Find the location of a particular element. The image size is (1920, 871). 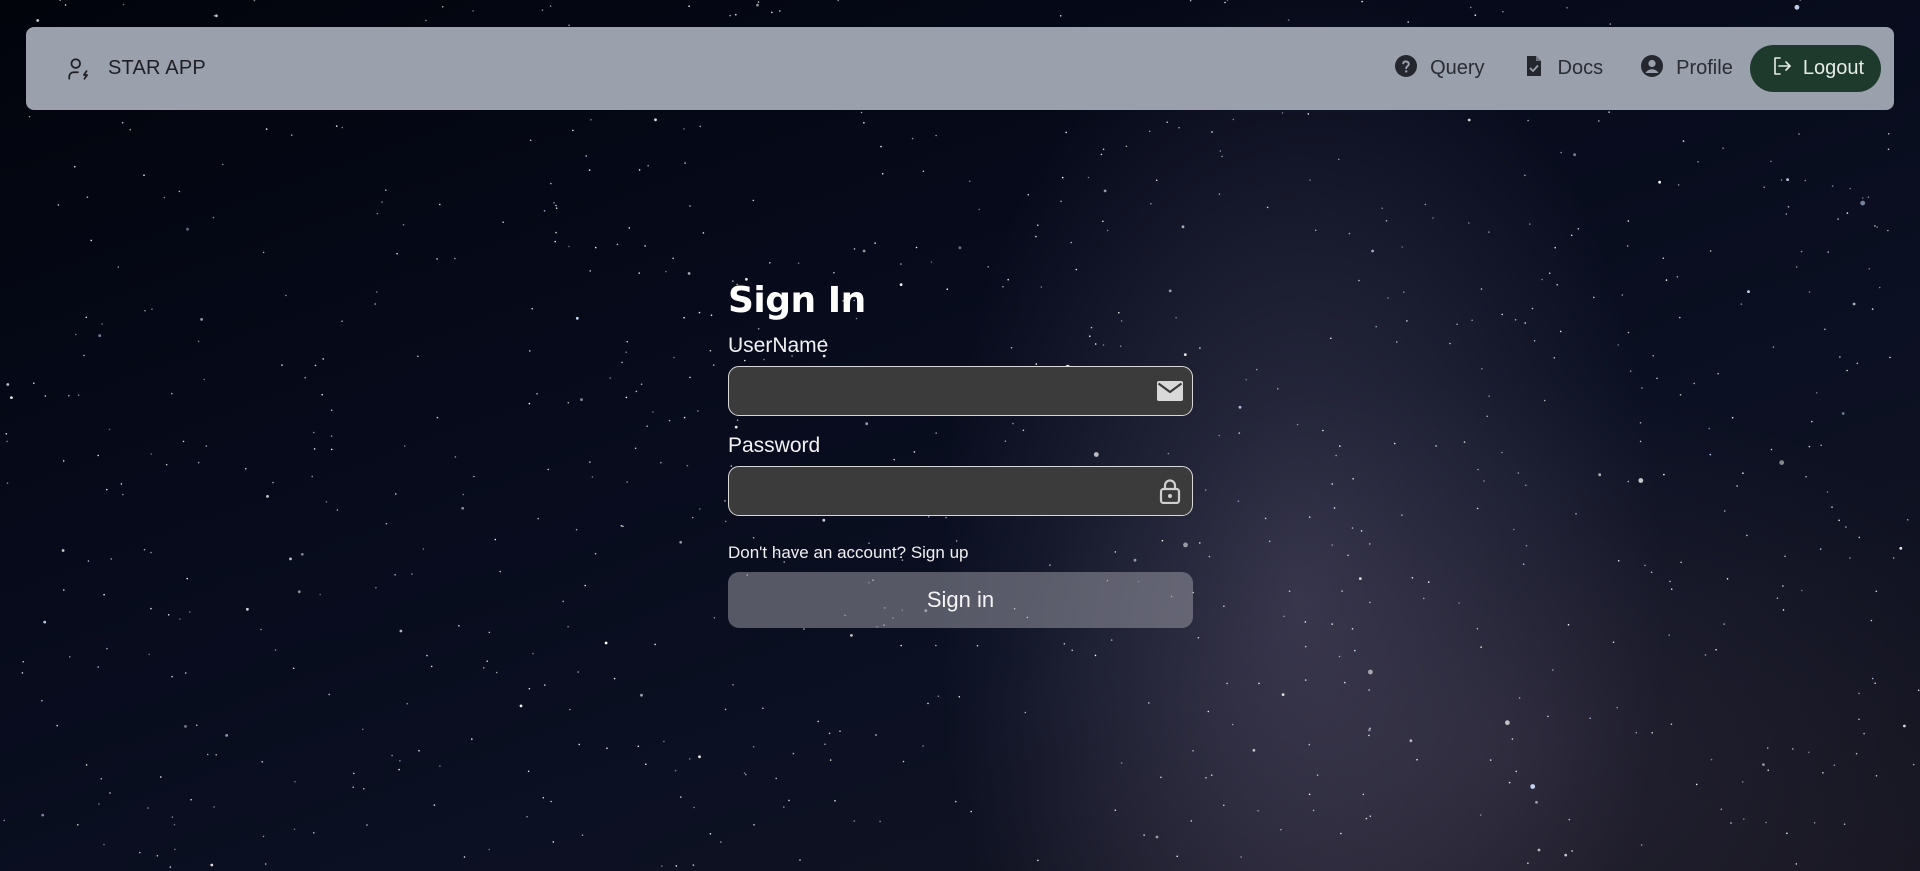

password-field is located at coordinates (960, 491).